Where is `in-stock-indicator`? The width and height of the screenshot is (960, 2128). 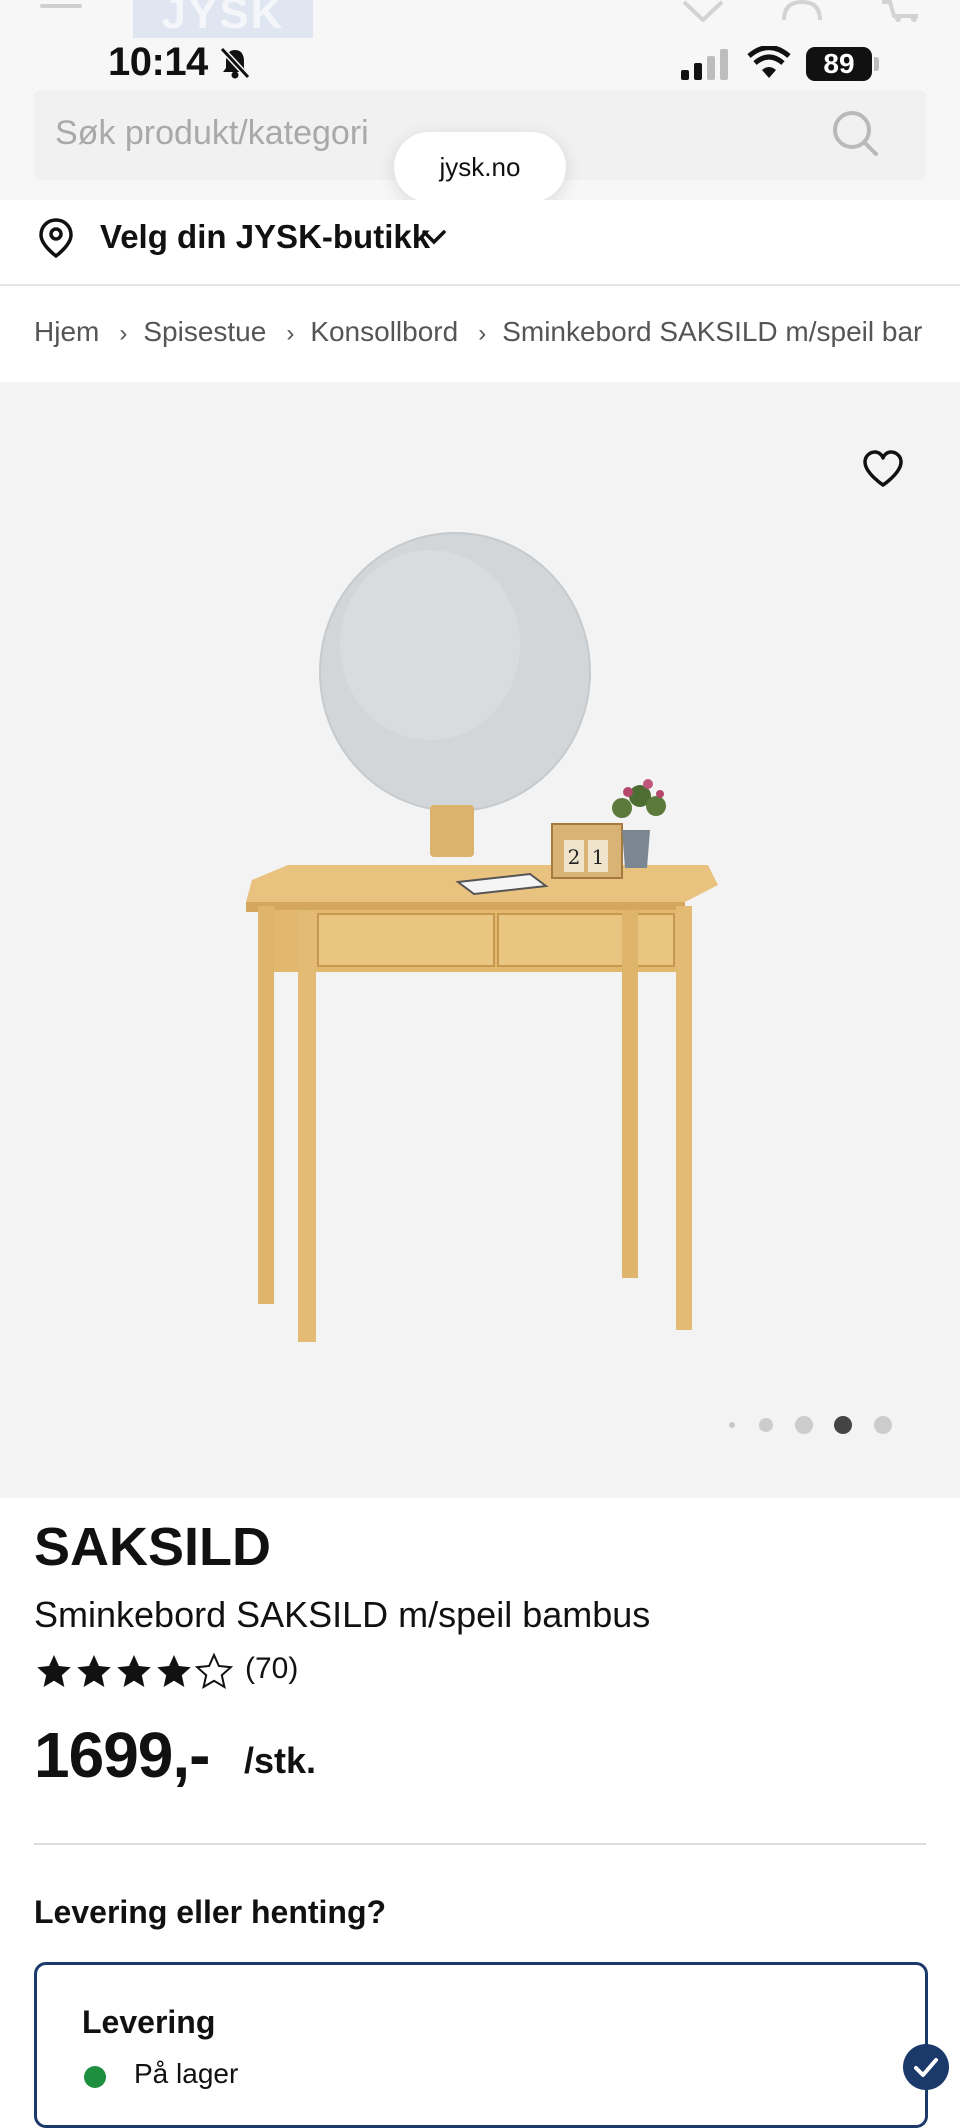 in-stock-indicator is located at coordinates (95, 2077).